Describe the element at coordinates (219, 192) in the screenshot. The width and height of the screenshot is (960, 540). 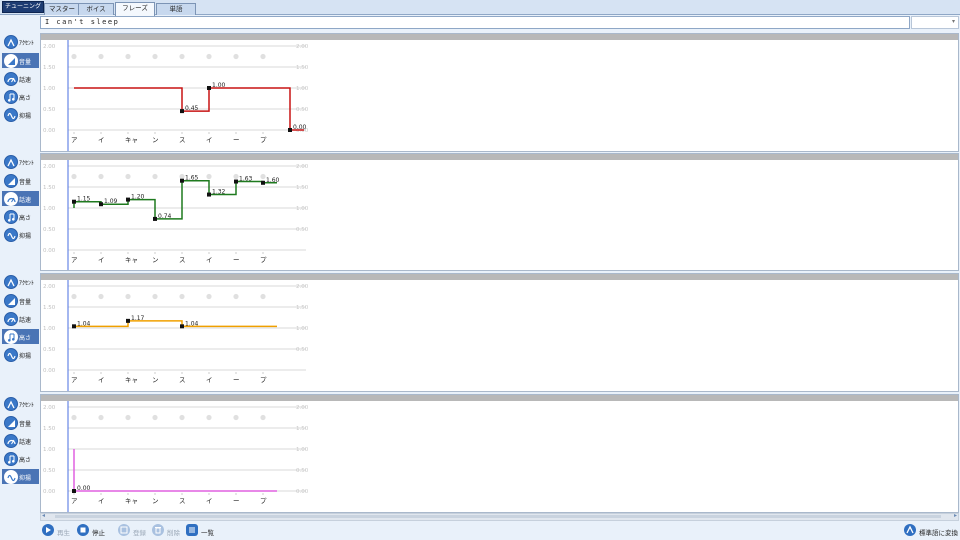
I see `data-label: 1.32` at that location.